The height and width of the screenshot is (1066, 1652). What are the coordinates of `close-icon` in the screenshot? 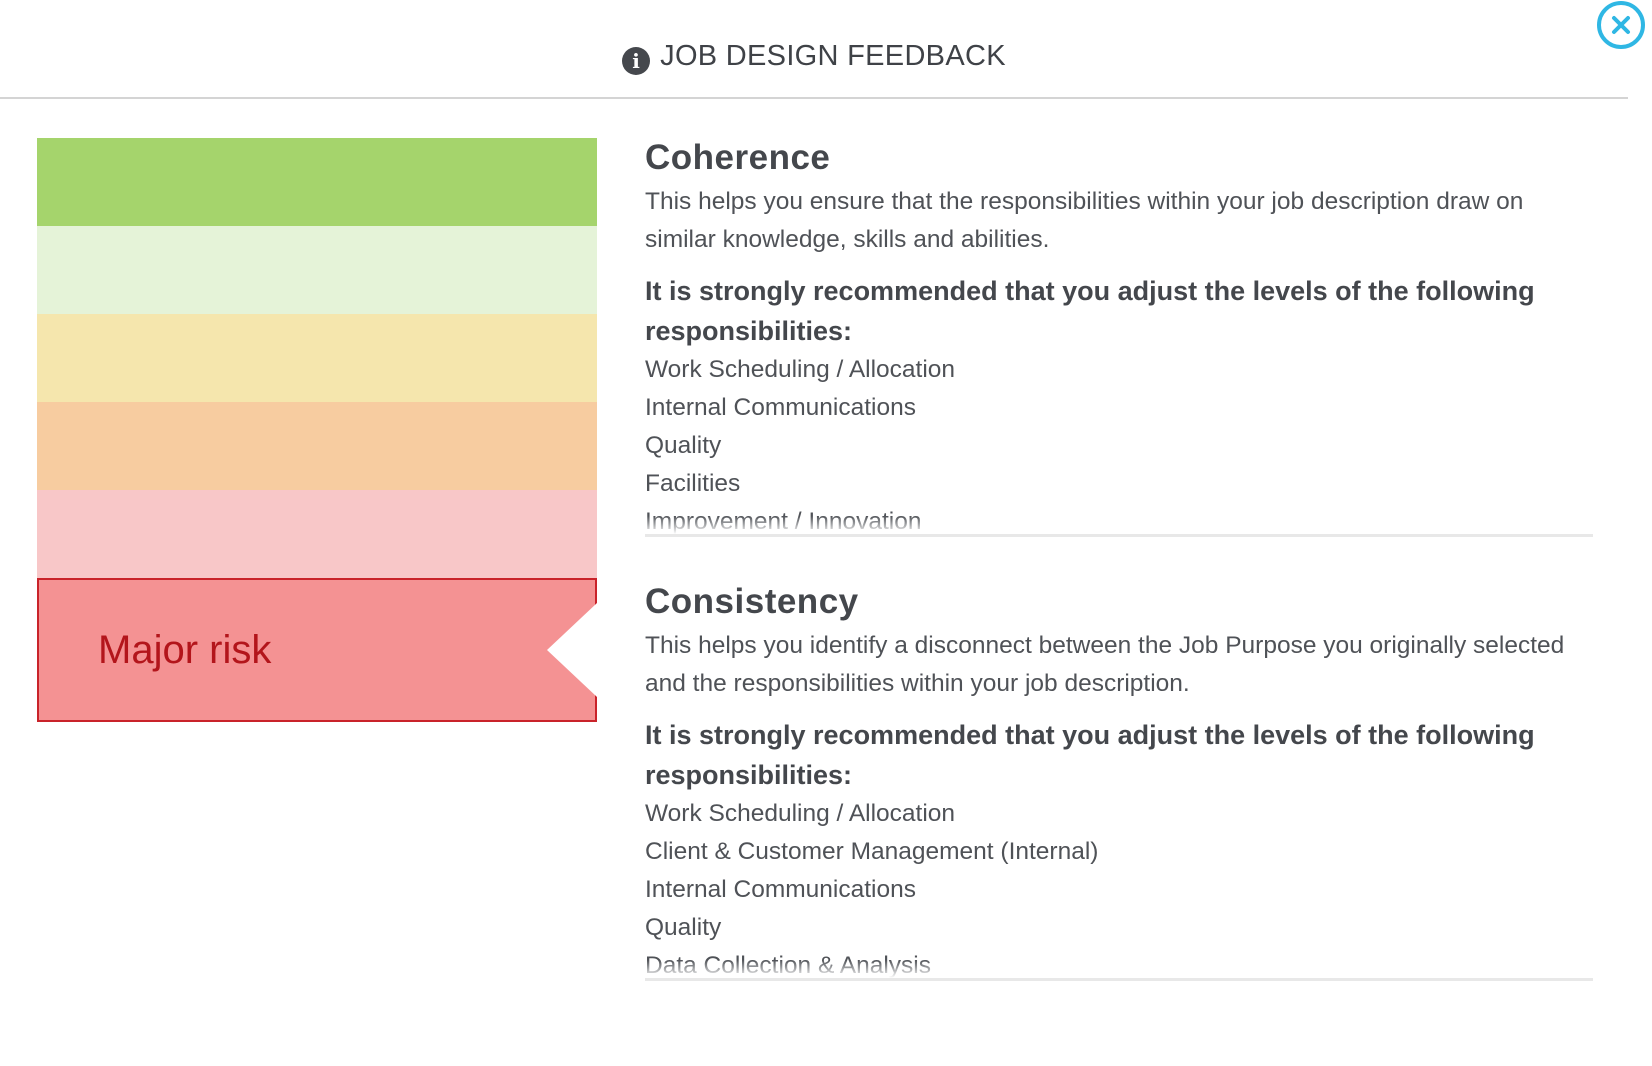 It's located at (1621, 25).